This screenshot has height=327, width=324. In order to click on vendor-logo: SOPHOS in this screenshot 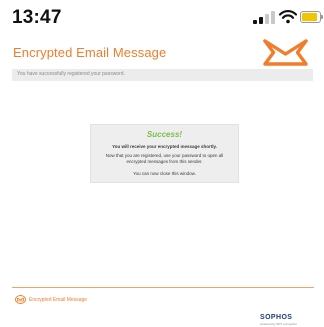, I will do `click(276, 317)`.